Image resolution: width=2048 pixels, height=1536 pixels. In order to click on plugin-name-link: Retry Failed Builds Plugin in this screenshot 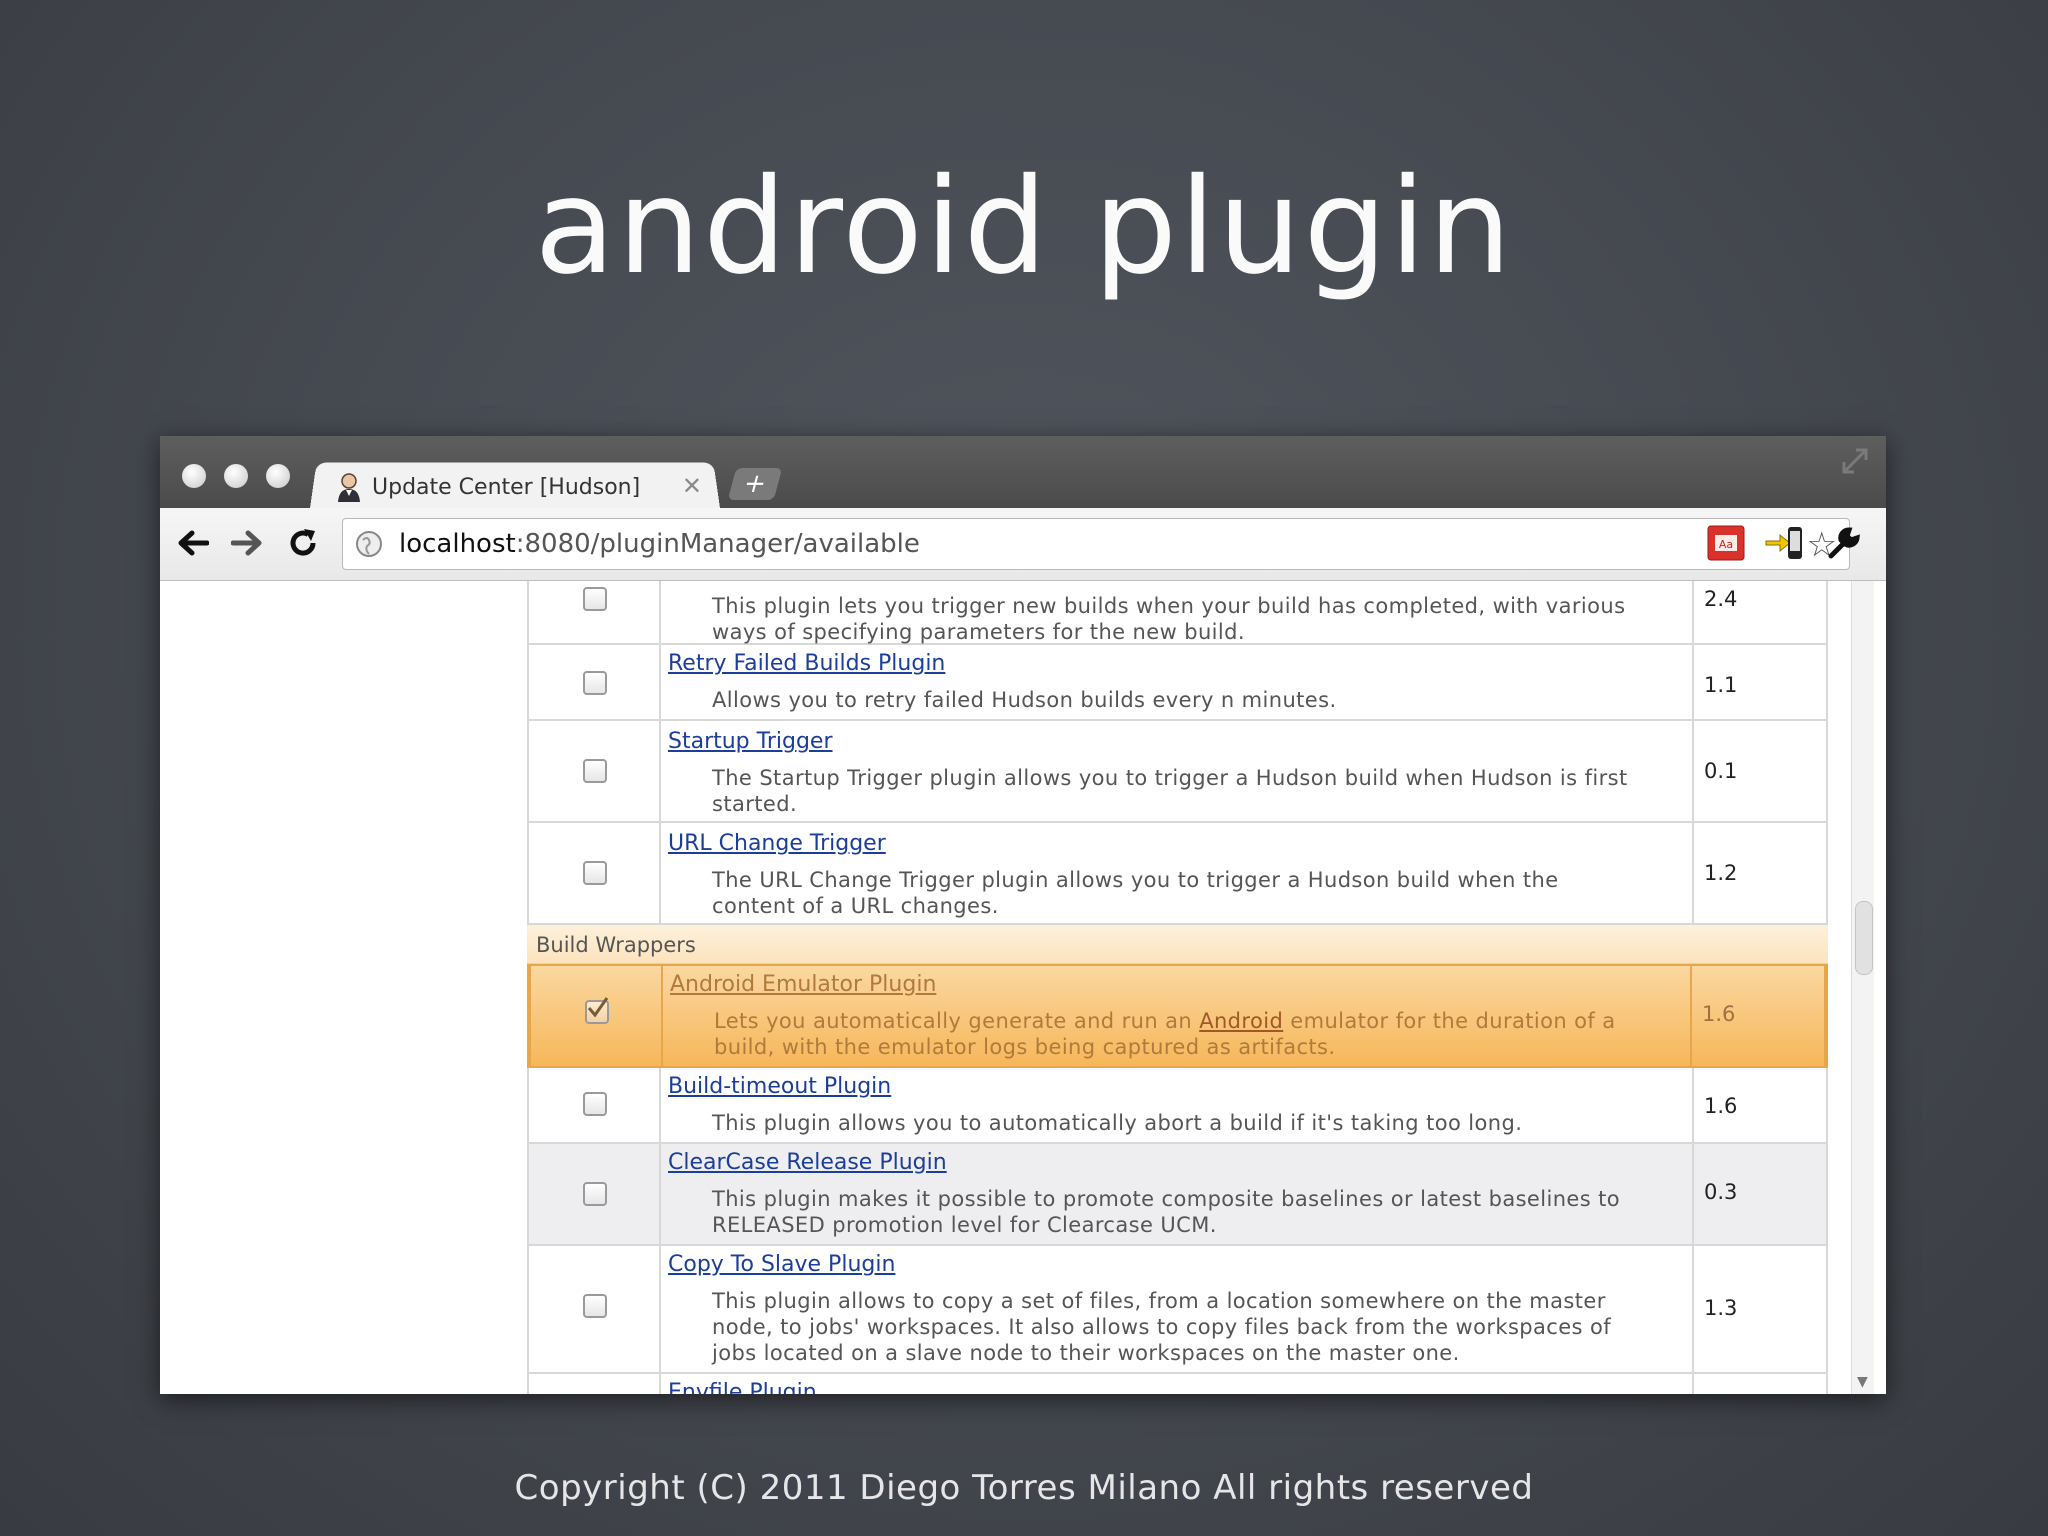, I will do `click(806, 663)`.